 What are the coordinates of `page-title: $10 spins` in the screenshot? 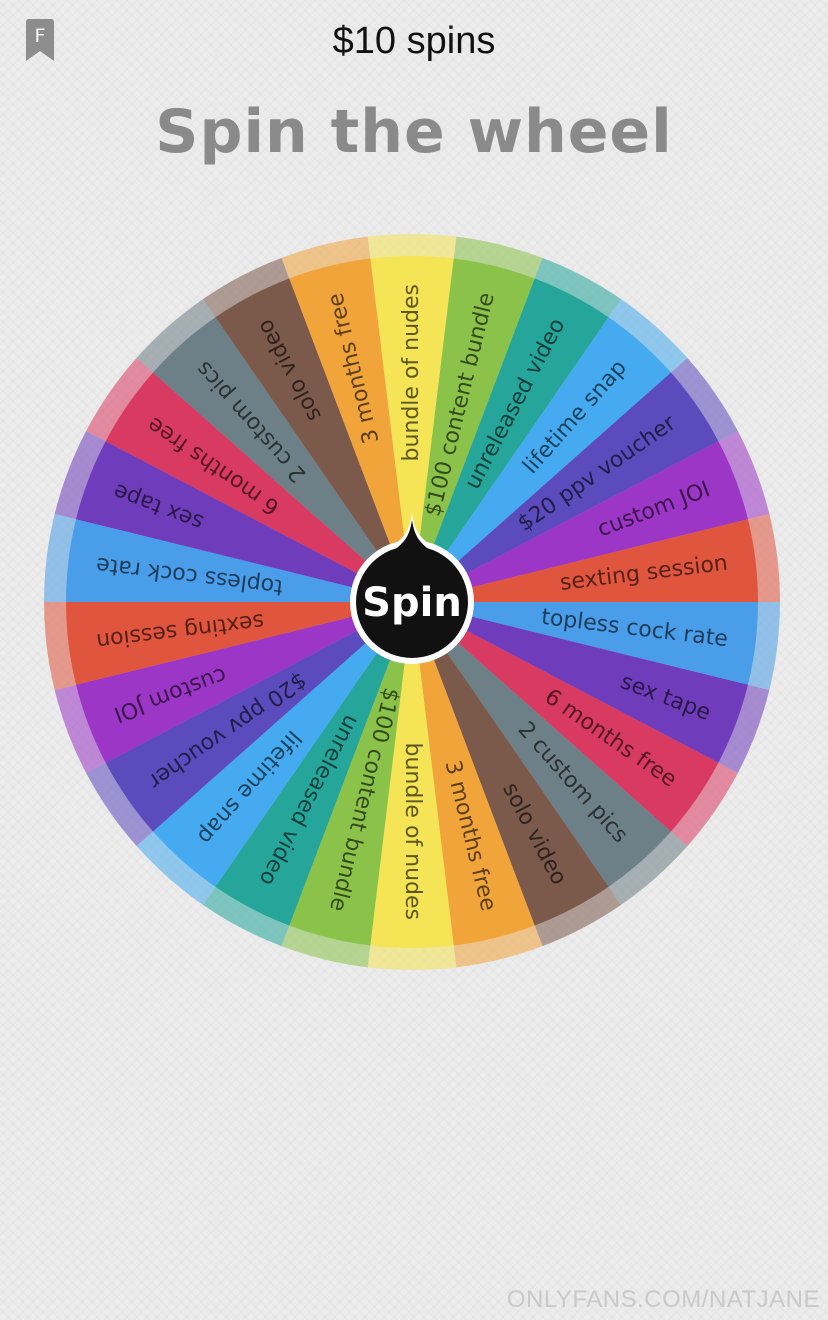 It's located at (414, 41).